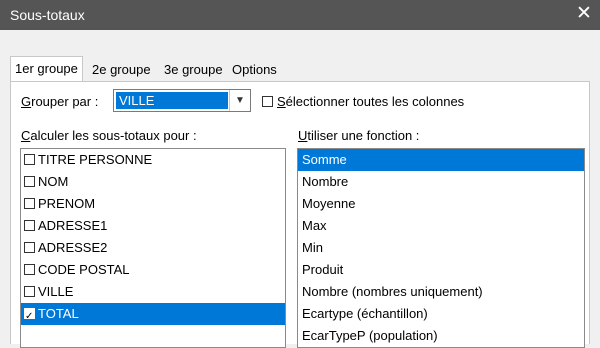 The width and height of the screenshot is (600, 348). What do you see at coordinates (584, 14) in the screenshot?
I see `close-icon: ✕` at bounding box center [584, 14].